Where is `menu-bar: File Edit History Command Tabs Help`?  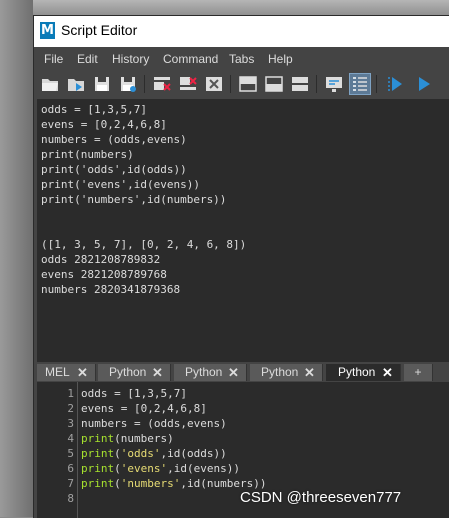
menu-bar: File Edit History Command Tabs Help is located at coordinates (241, 58).